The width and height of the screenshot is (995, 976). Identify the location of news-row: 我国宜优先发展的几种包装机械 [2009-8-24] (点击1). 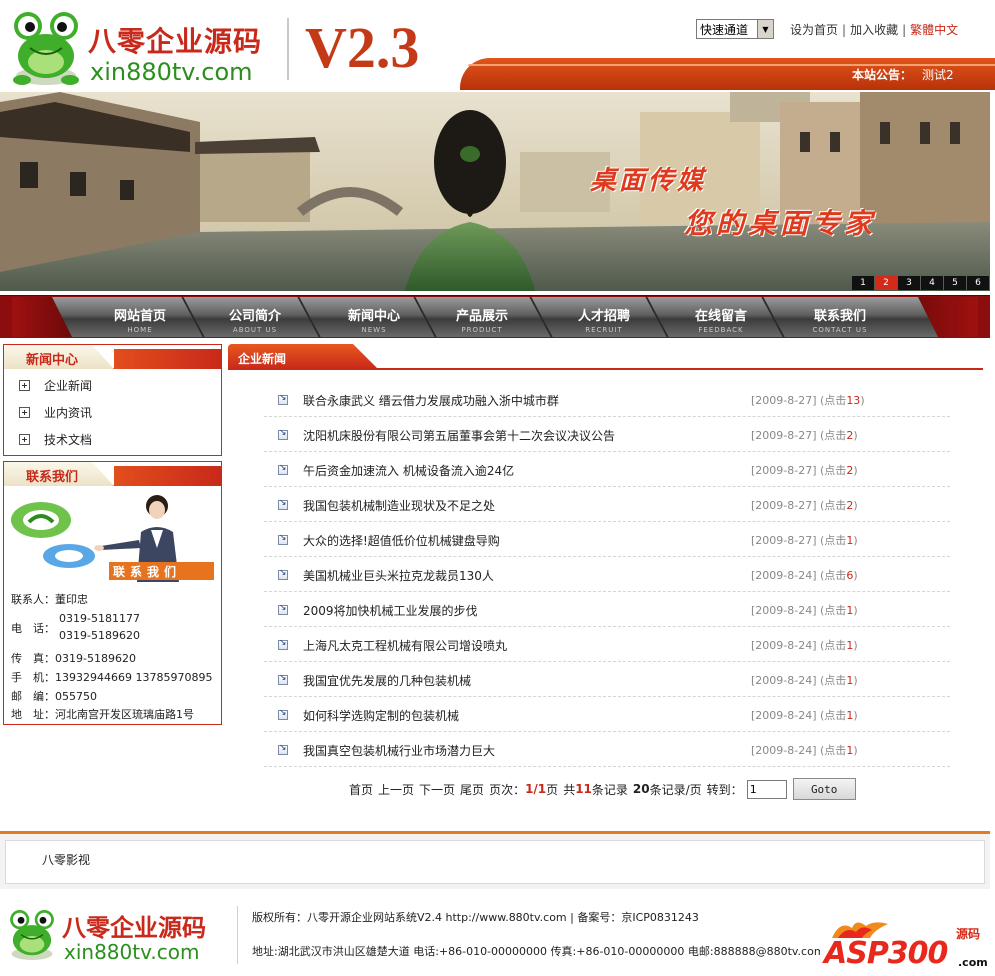
(607, 679).